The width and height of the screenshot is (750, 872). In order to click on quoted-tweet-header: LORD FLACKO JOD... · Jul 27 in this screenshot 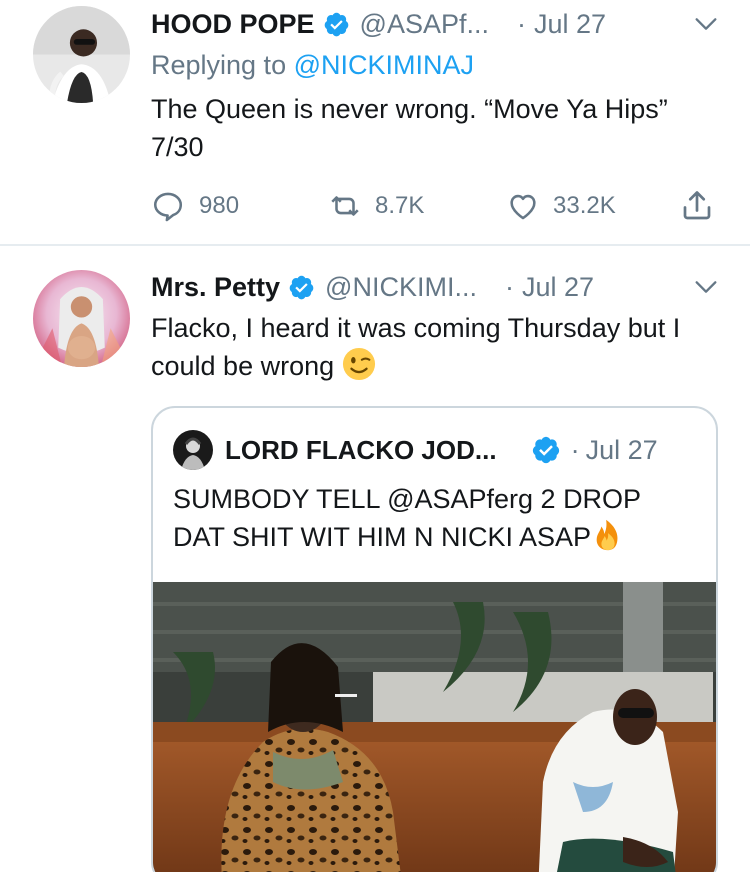, I will do `click(434, 450)`.